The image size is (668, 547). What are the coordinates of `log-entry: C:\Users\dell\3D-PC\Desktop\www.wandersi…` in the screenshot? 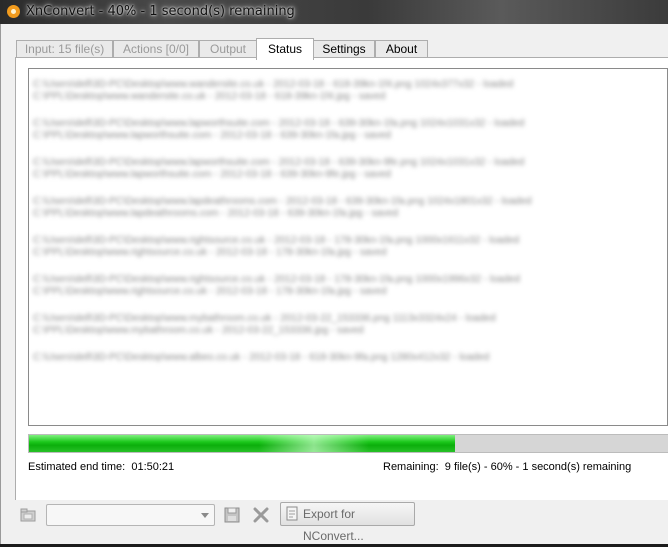 It's located at (273, 90).